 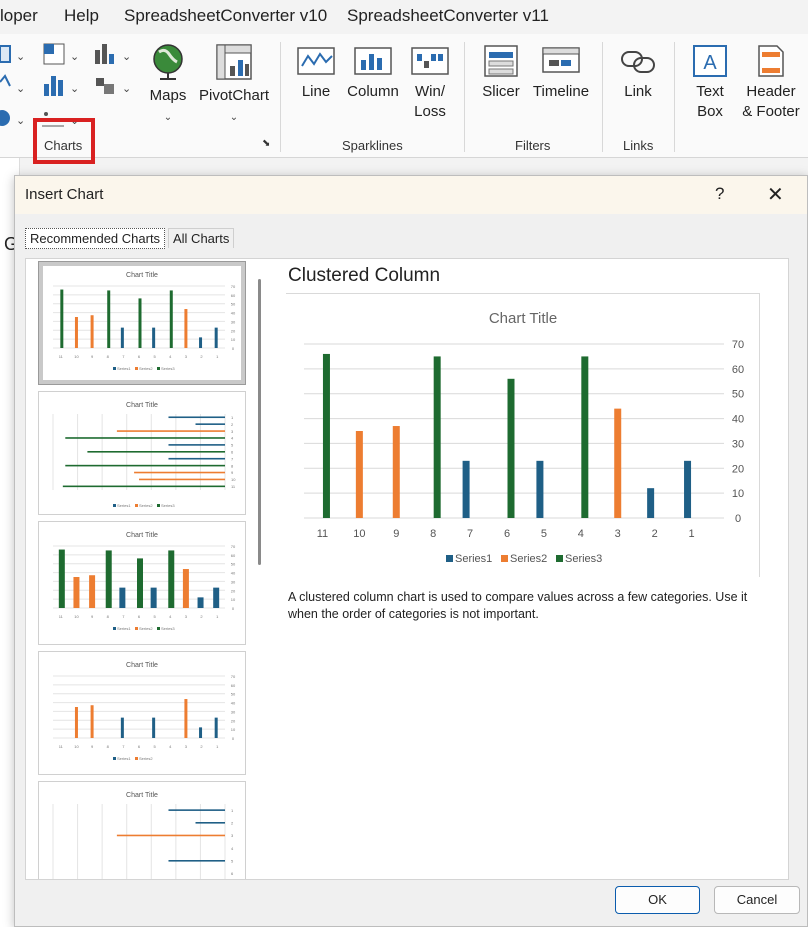 What do you see at coordinates (655, 534) in the screenshot?
I see `x-tick-label: 2` at bounding box center [655, 534].